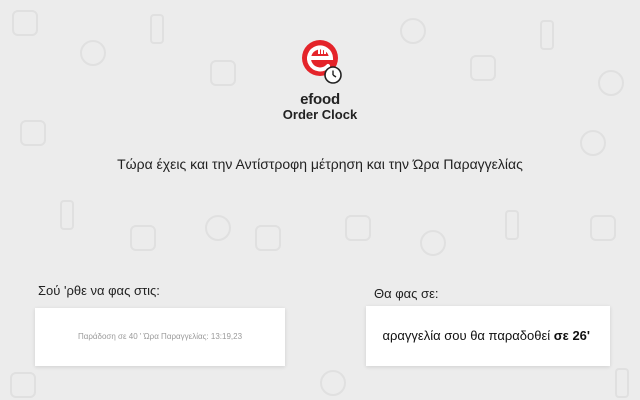  Describe the element at coordinates (320, 114) in the screenshot. I see `app-subtitle: Order Clock` at that location.